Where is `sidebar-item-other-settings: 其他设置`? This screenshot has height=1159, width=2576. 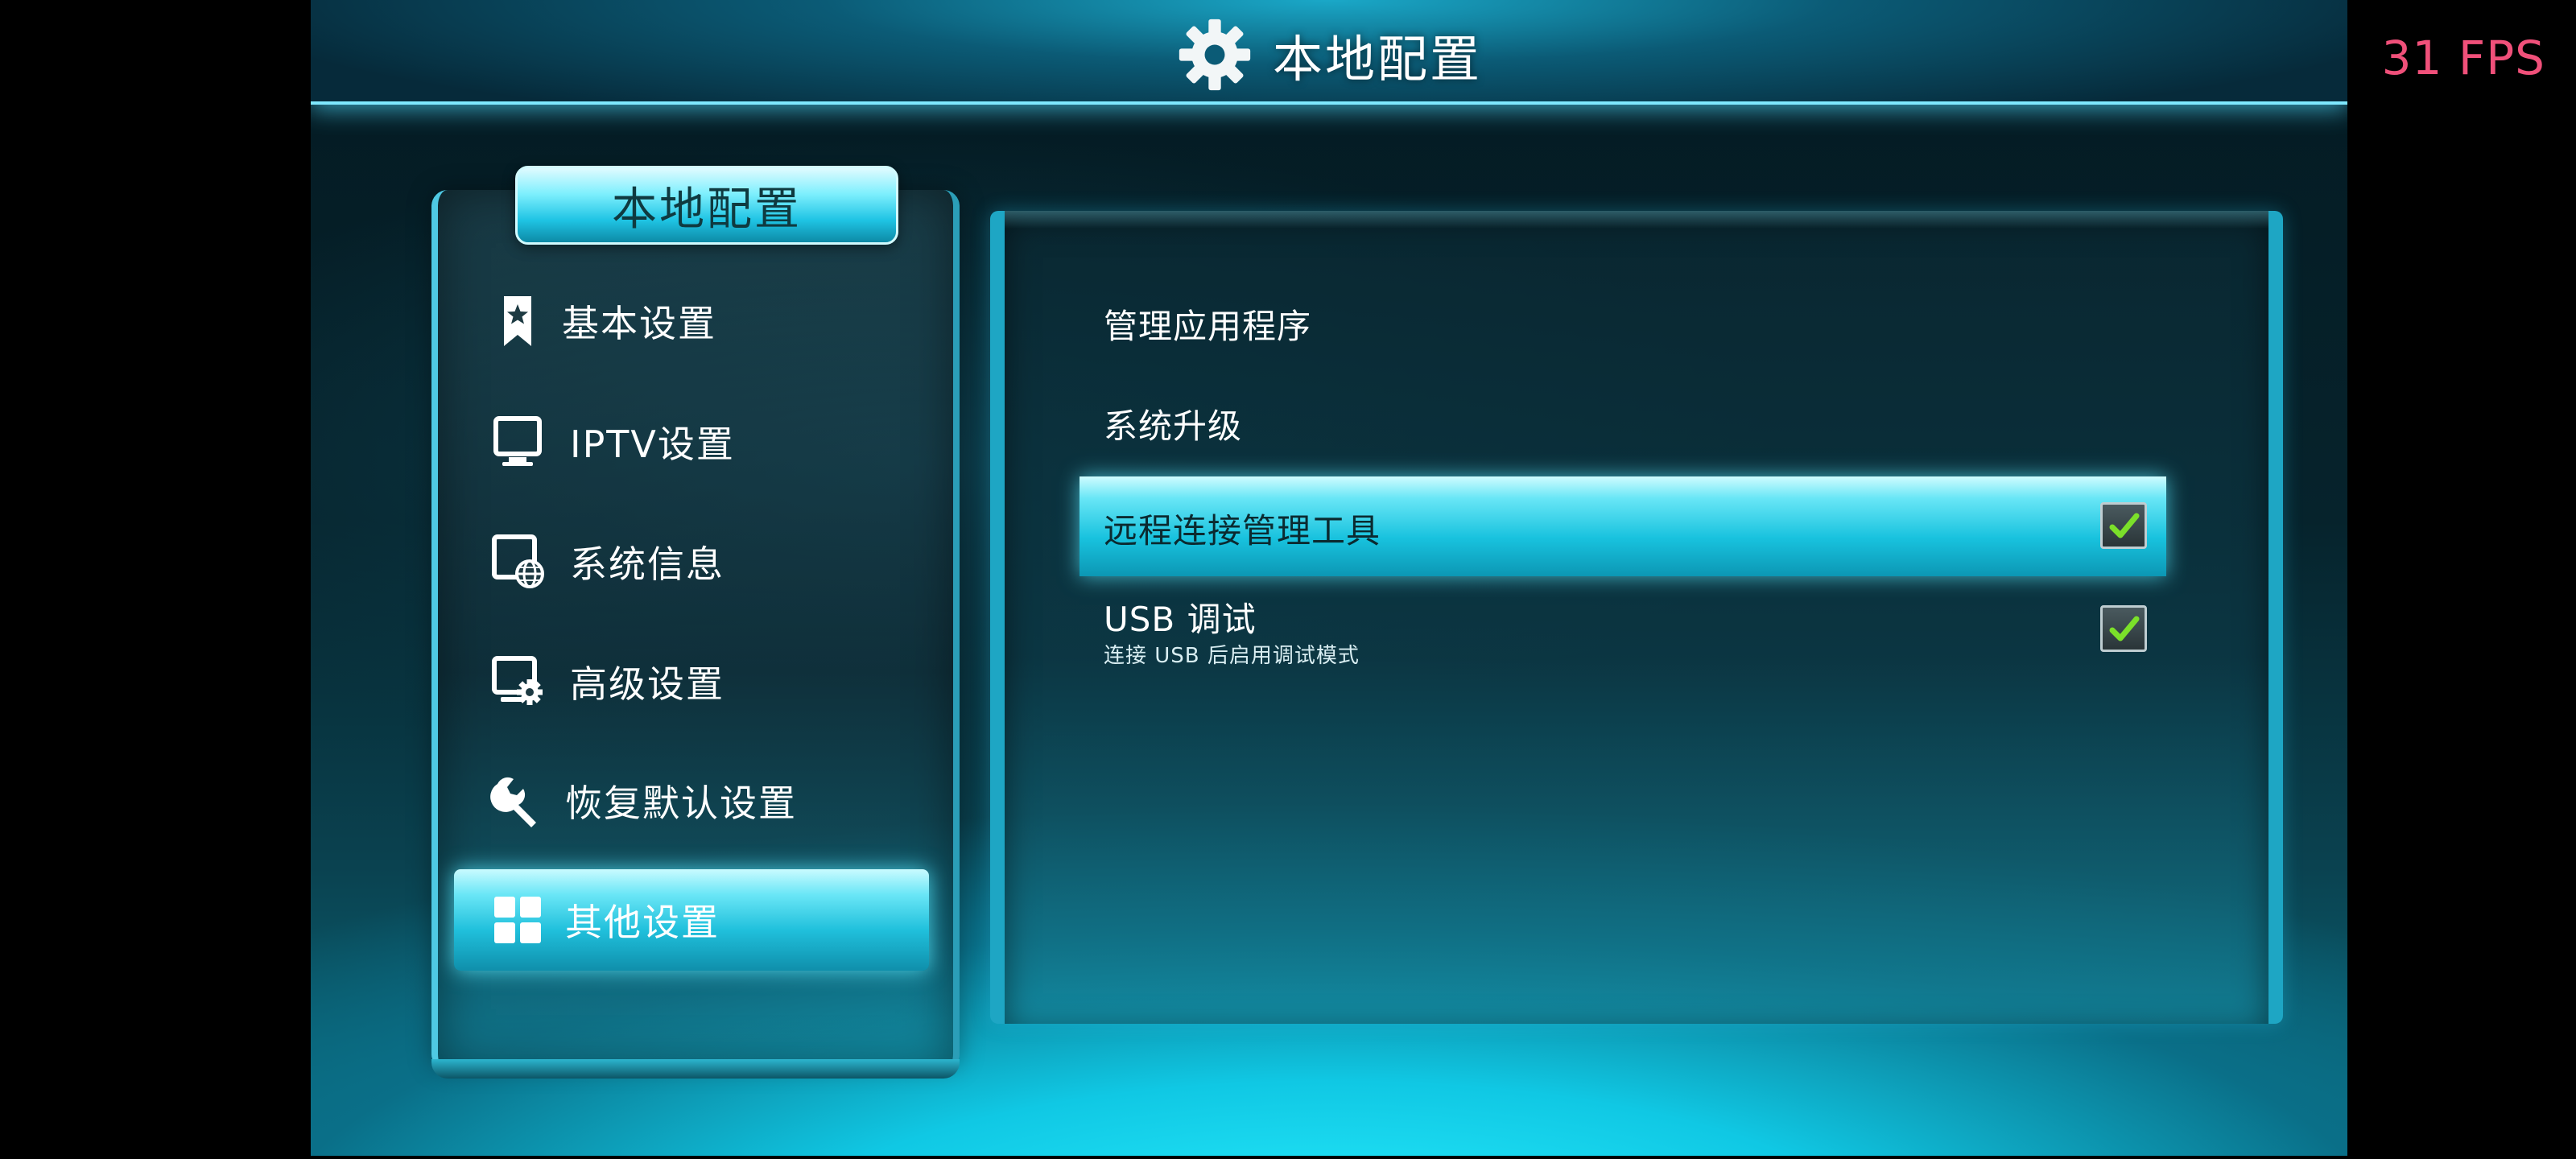 sidebar-item-other-settings: 其他设置 is located at coordinates (691, 920).